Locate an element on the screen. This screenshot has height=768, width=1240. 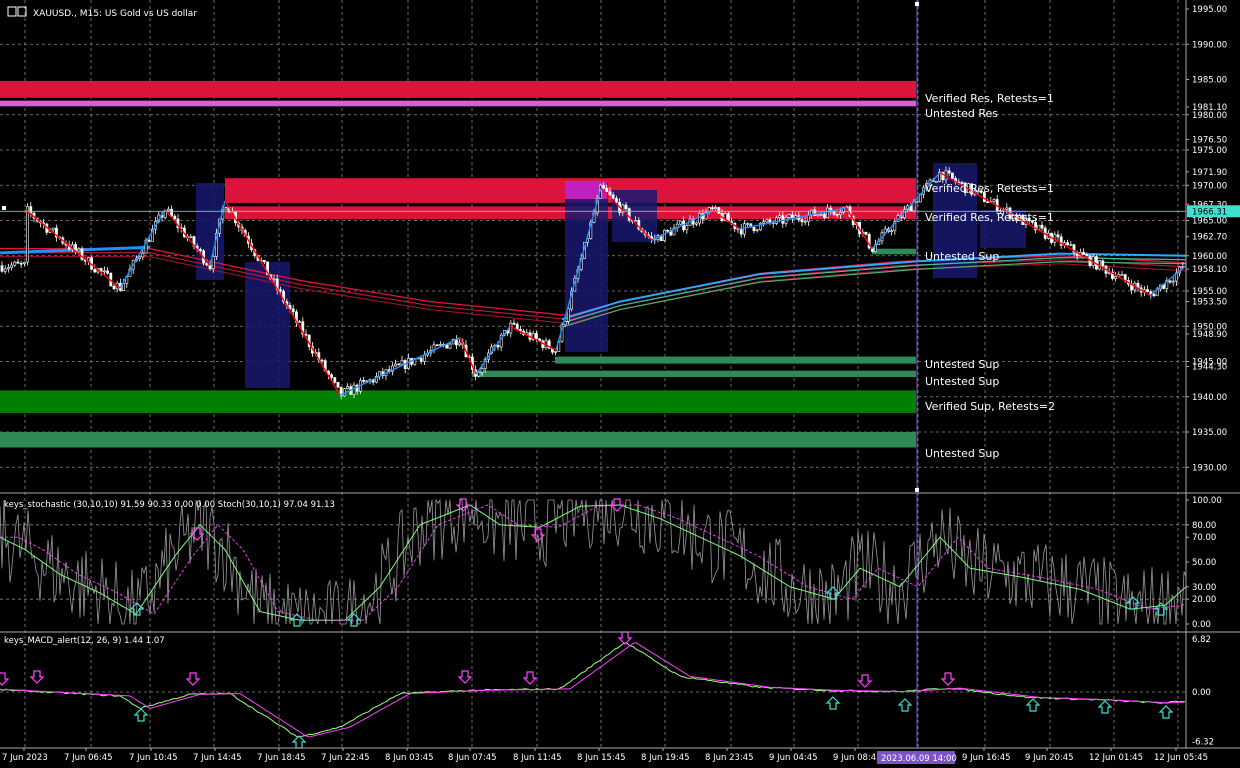
time-axis-label: 8 Jun 11:45 is located at coordinates (537, 758).